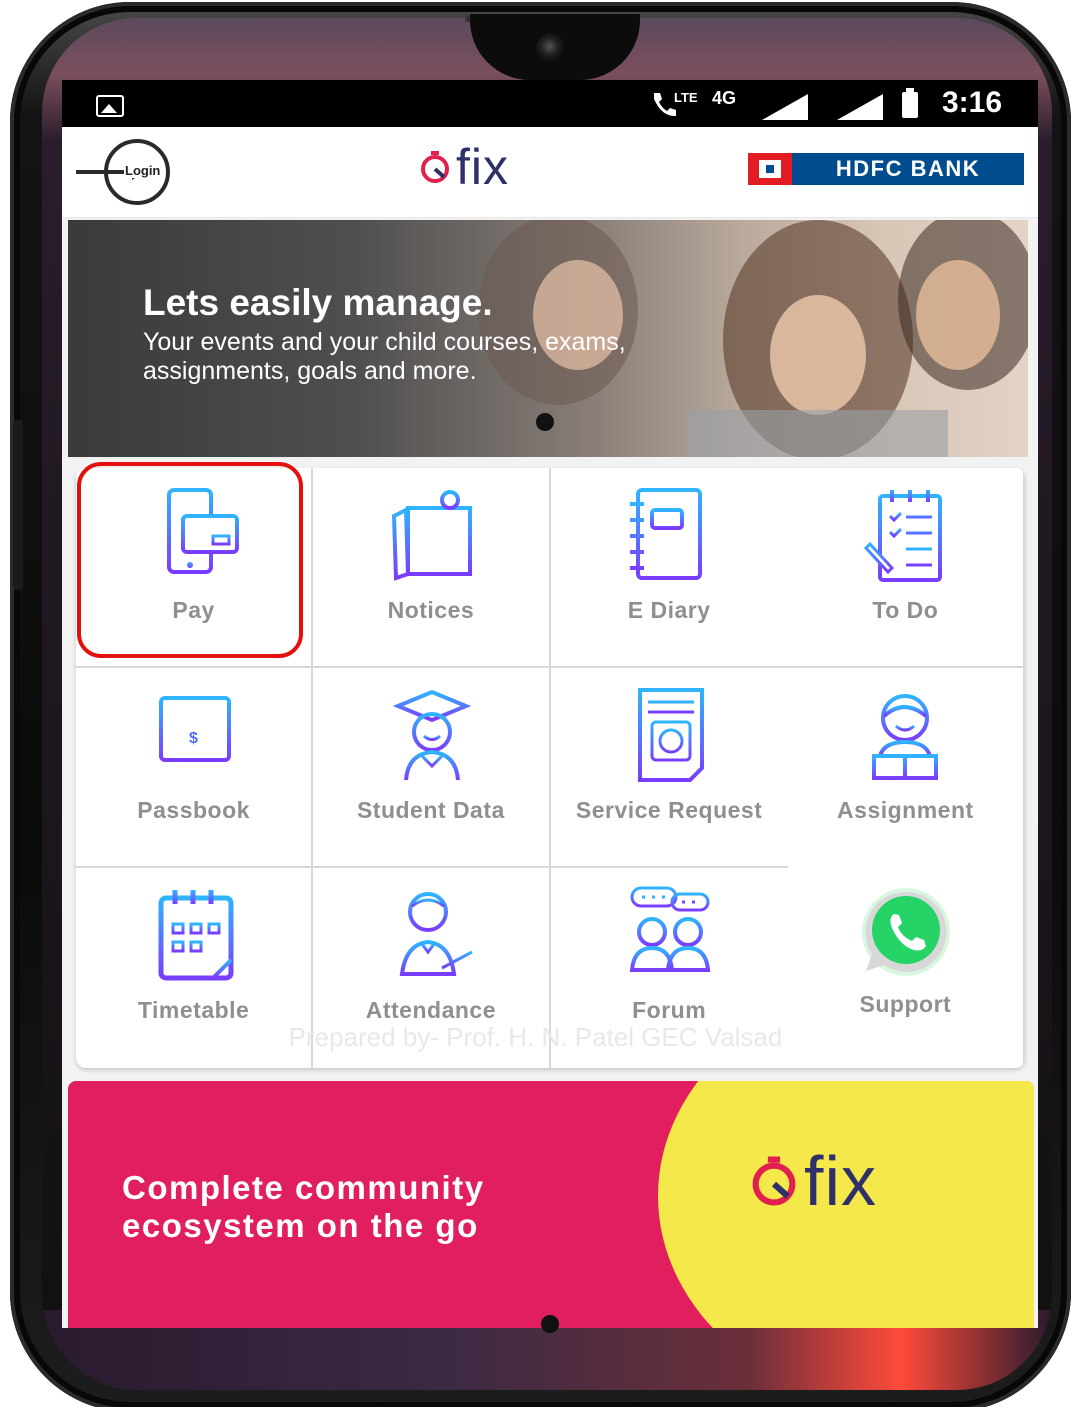  Describe the element at coordinates (195, 768) in the screenshot. I see `menu-tile-passbook: $ Passbook` at that location.